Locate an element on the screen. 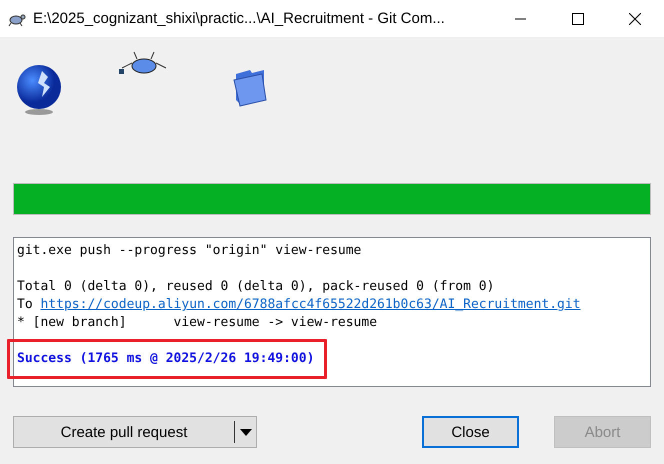 This screenshot has height=464, width=664. log-text: Total 0 (delta 0), reused 0 (delta 0), pack-reused 0 (from 0) is located at coordinates (255, 286).